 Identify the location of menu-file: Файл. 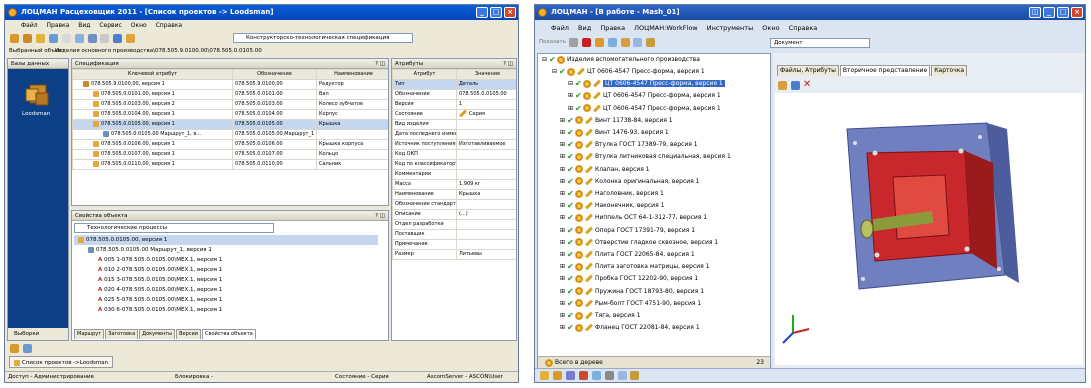
(29, 25).